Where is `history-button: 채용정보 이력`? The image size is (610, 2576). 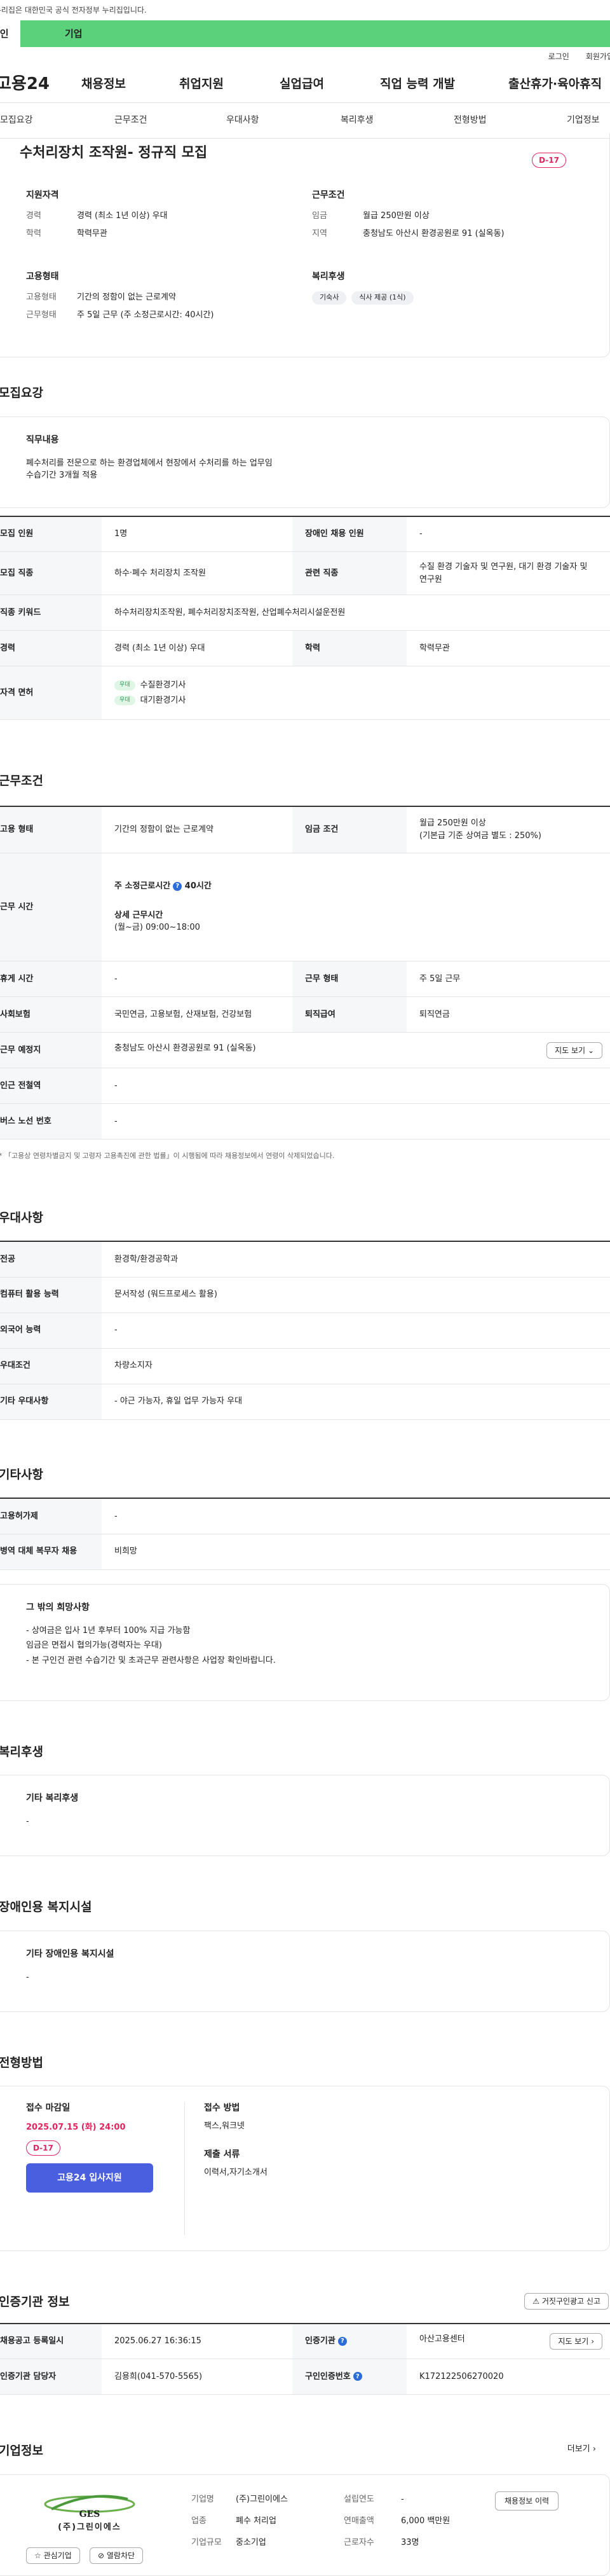 history-button: 채용정보 이력 is located at coordinates (527, 2501).